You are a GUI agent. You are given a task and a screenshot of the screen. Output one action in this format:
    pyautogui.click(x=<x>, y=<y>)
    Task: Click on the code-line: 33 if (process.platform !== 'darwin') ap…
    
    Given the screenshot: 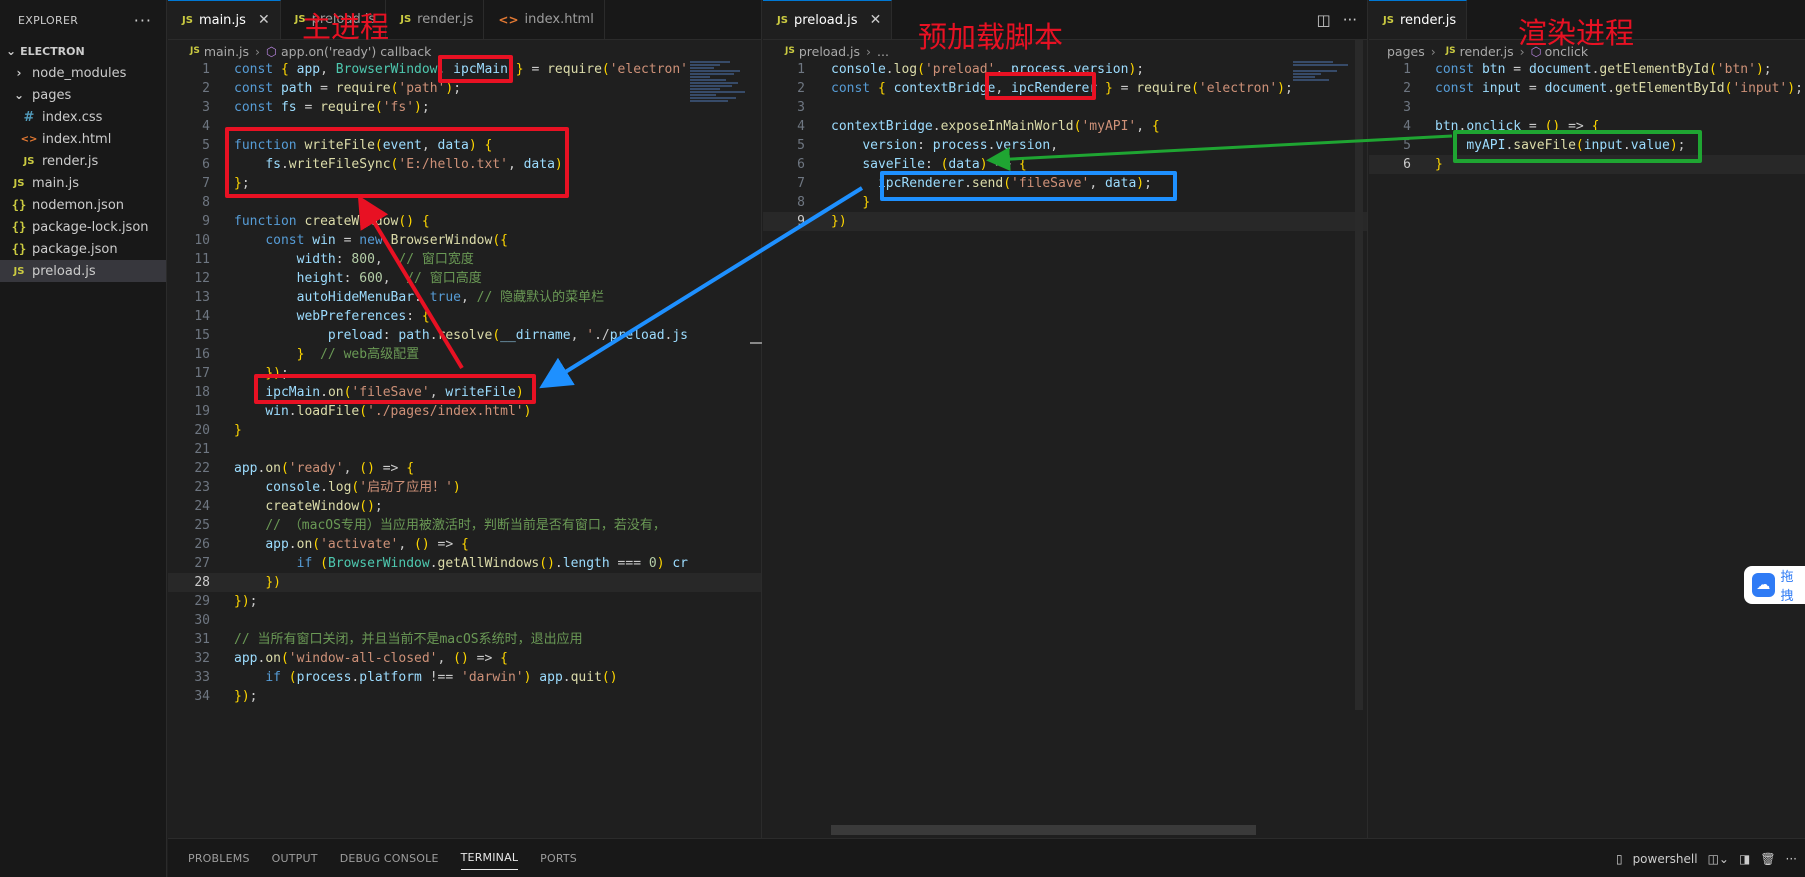 What is the action you would take?
    pyautogui.click(x=464, y=677)
    